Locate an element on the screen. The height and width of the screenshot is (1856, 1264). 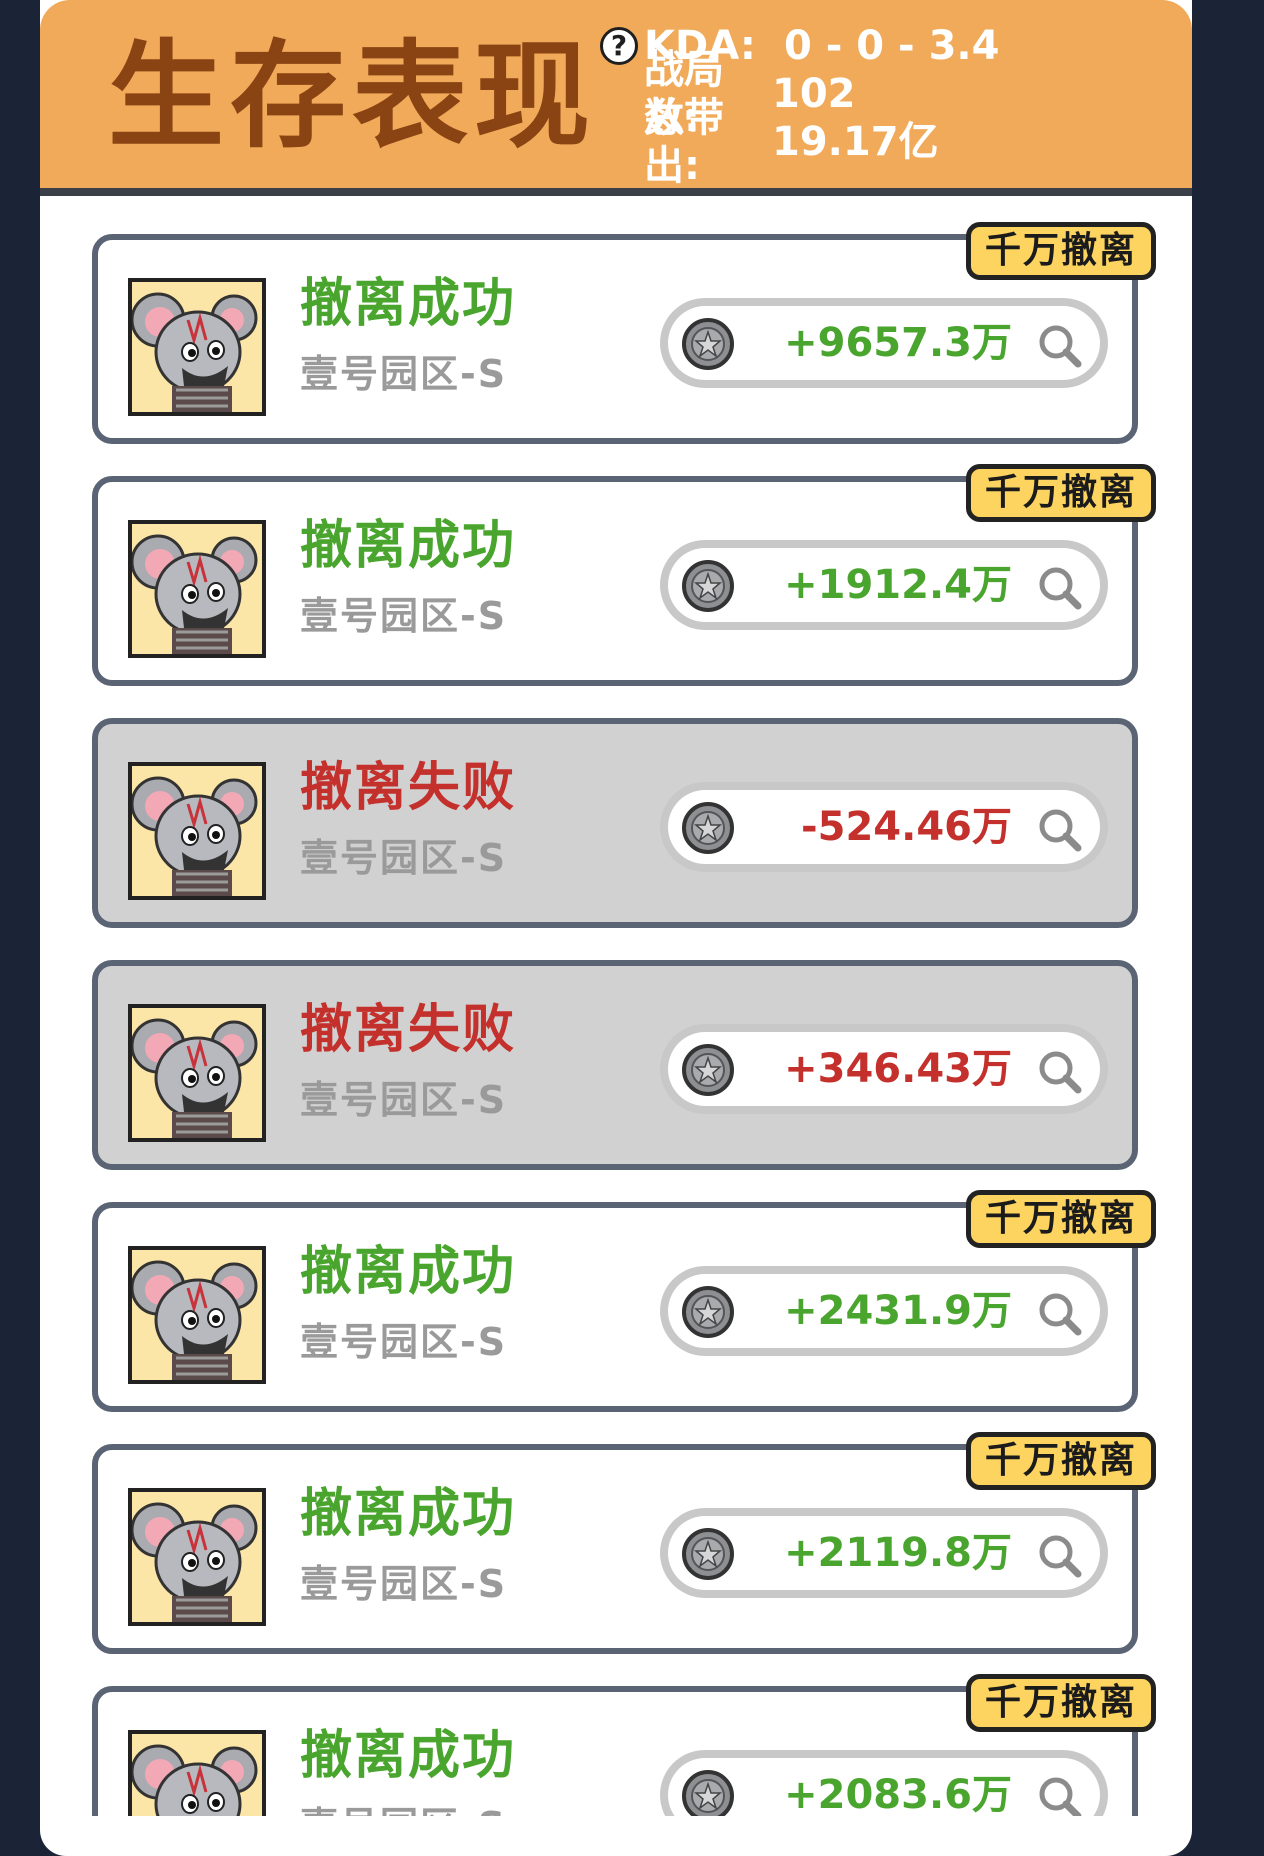
record-card: 撤离失败壹号园区-S +346.43万 is located at coordinates (615, 1065).